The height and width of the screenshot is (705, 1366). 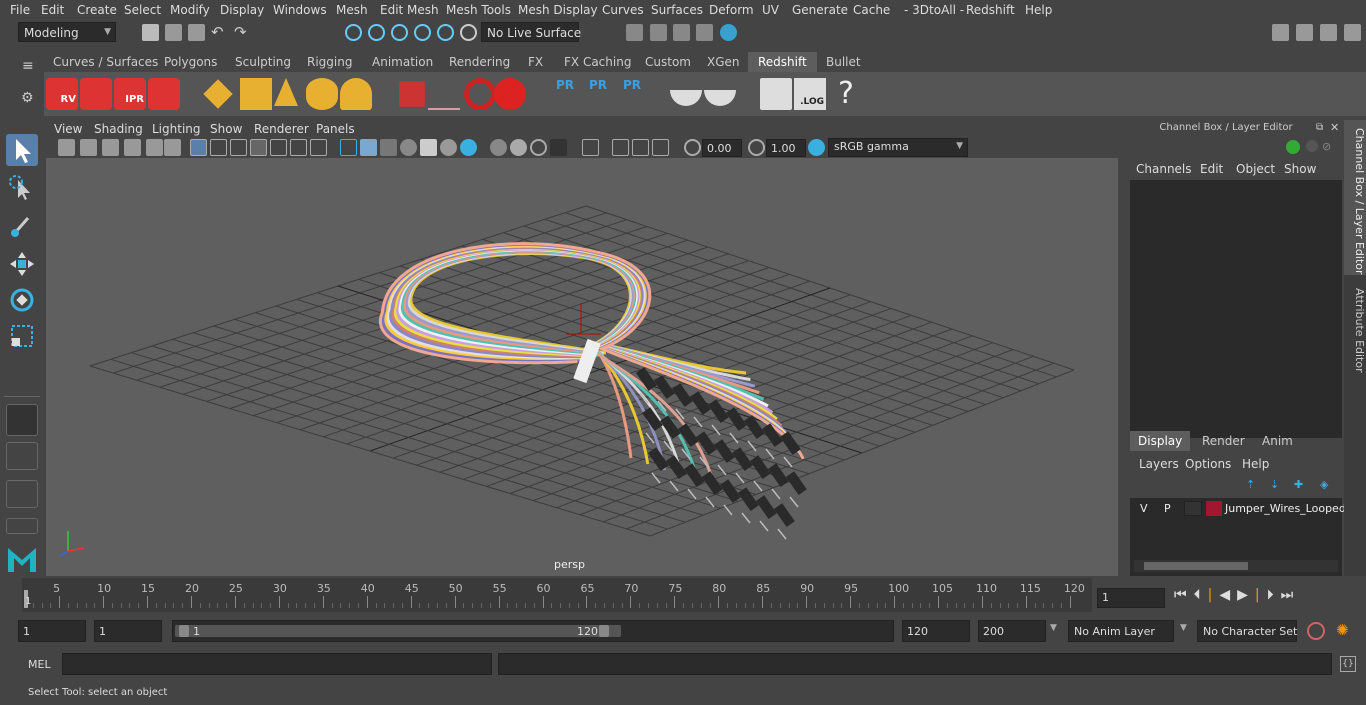 What do you see at coordinates (242, 10) in the screenshot?
I see `menu-display: Display` at bounding box center [242, 10].